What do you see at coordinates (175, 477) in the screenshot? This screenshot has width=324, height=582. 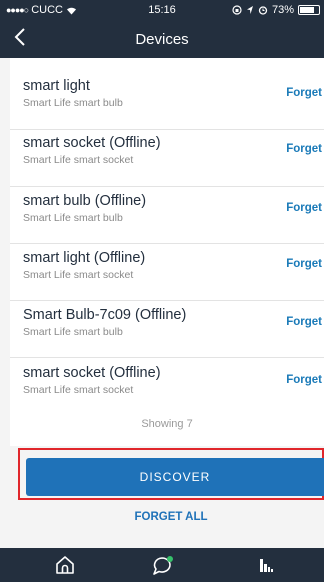 I see `discover-button: DISCOVER` at bounding box center [175, 477].